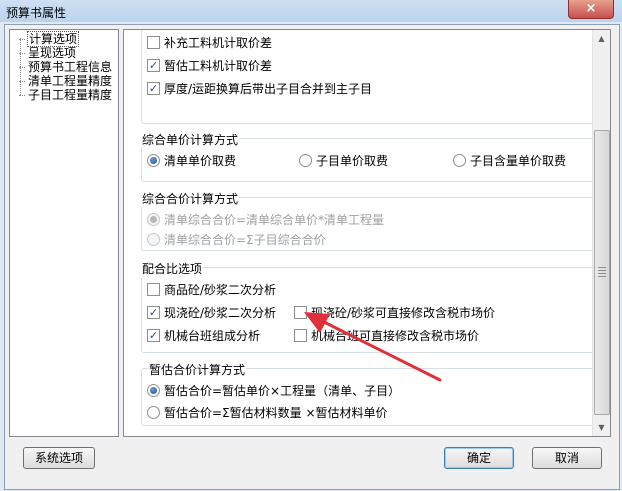  Describe the element at coordinates (70, 95) in the screenshot. I see `tree-item-label: 子目工程量精度` at that location.